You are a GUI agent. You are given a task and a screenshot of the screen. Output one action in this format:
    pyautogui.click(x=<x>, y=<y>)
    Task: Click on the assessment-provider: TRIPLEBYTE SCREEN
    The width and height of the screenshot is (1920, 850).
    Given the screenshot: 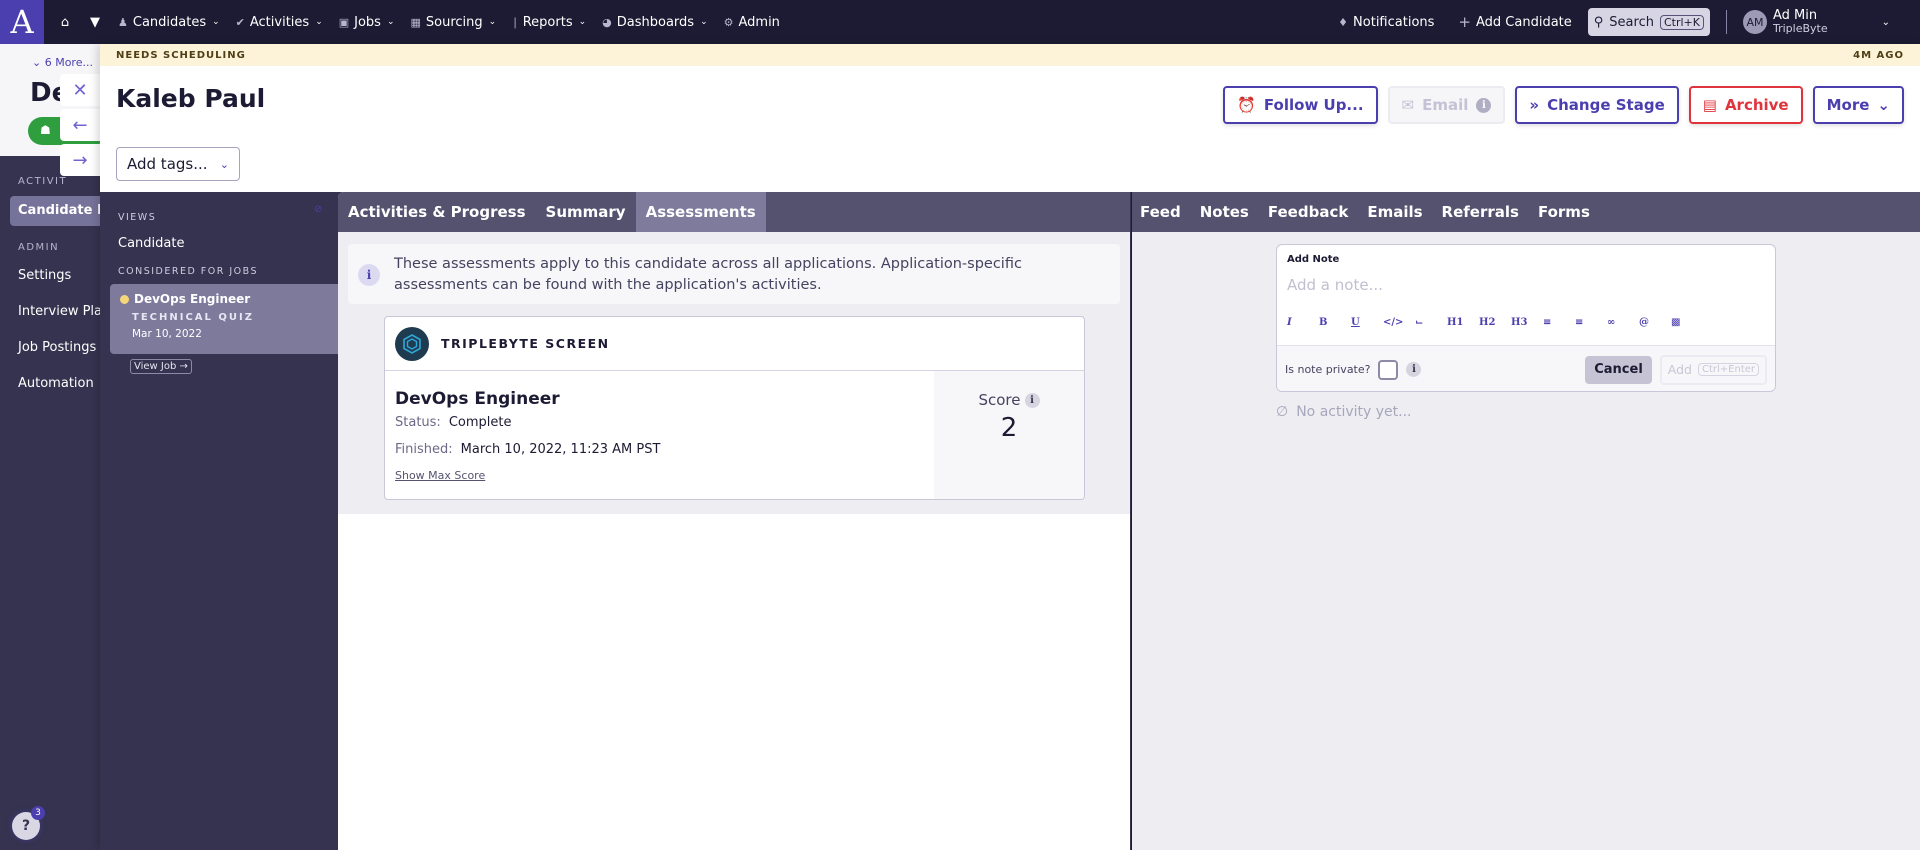 What is the action you would take?
    pyautogui.click(x=525, y=343)
    